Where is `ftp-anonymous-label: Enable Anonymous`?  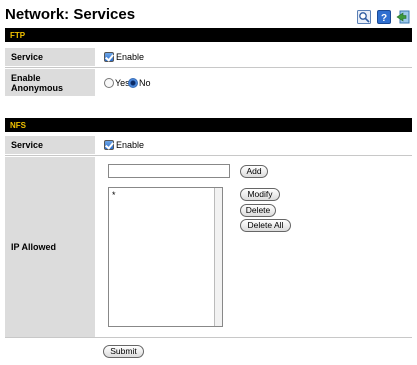 ftp-anonymous-label: Enable Anonymous is located at coordinates (50, 82).